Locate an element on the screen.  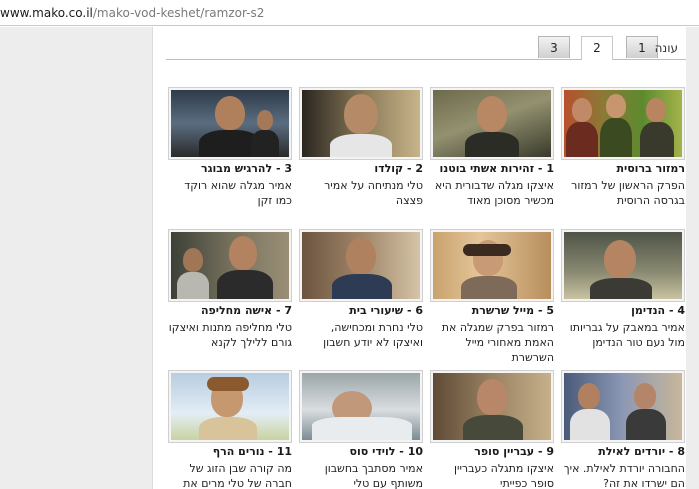
season-selector: 3 2 1 עונה is located at coordinates (426, 48).